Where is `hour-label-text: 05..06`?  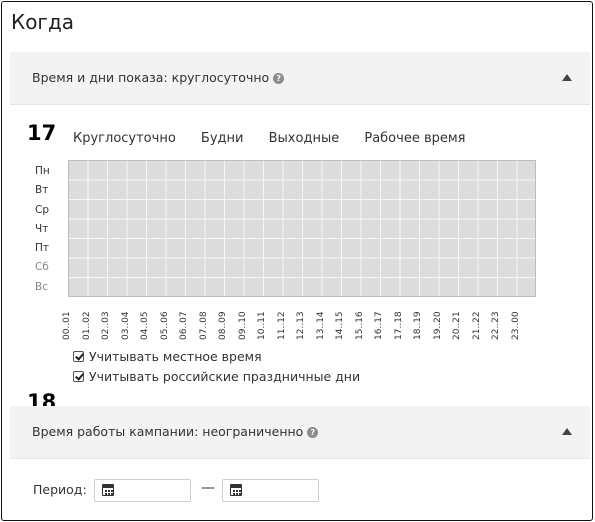
hour-label-text: 05..06 is located at coordinates (164, 325).